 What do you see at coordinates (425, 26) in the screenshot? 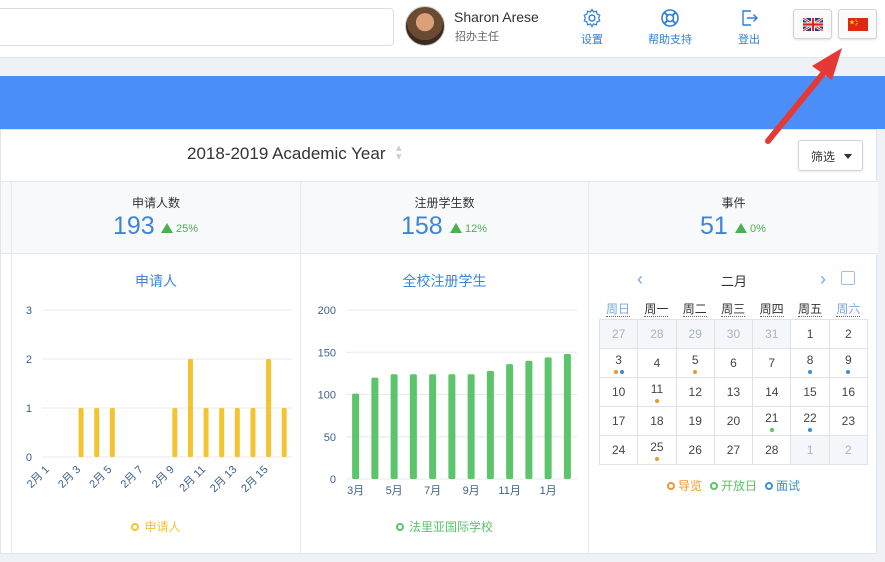
I see `avatar` at bounding box center [425, 26].